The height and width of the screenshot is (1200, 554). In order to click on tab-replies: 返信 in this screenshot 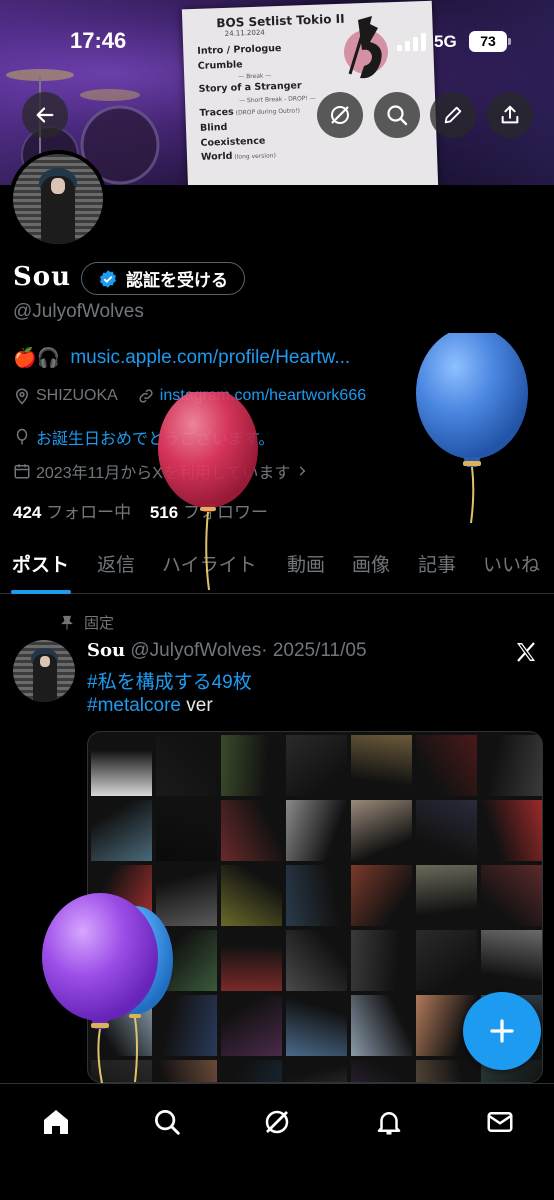, I will do `click(116, 563)`.